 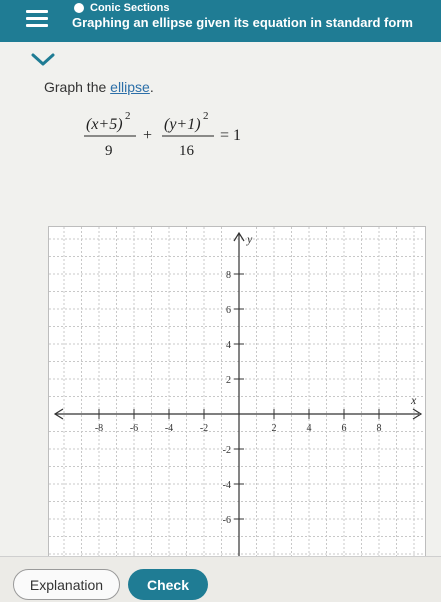 I want to click on ellipse-equation: (x+5) 2 9 + (y+1) 2 16 = 1, so click(x=162, y=134).